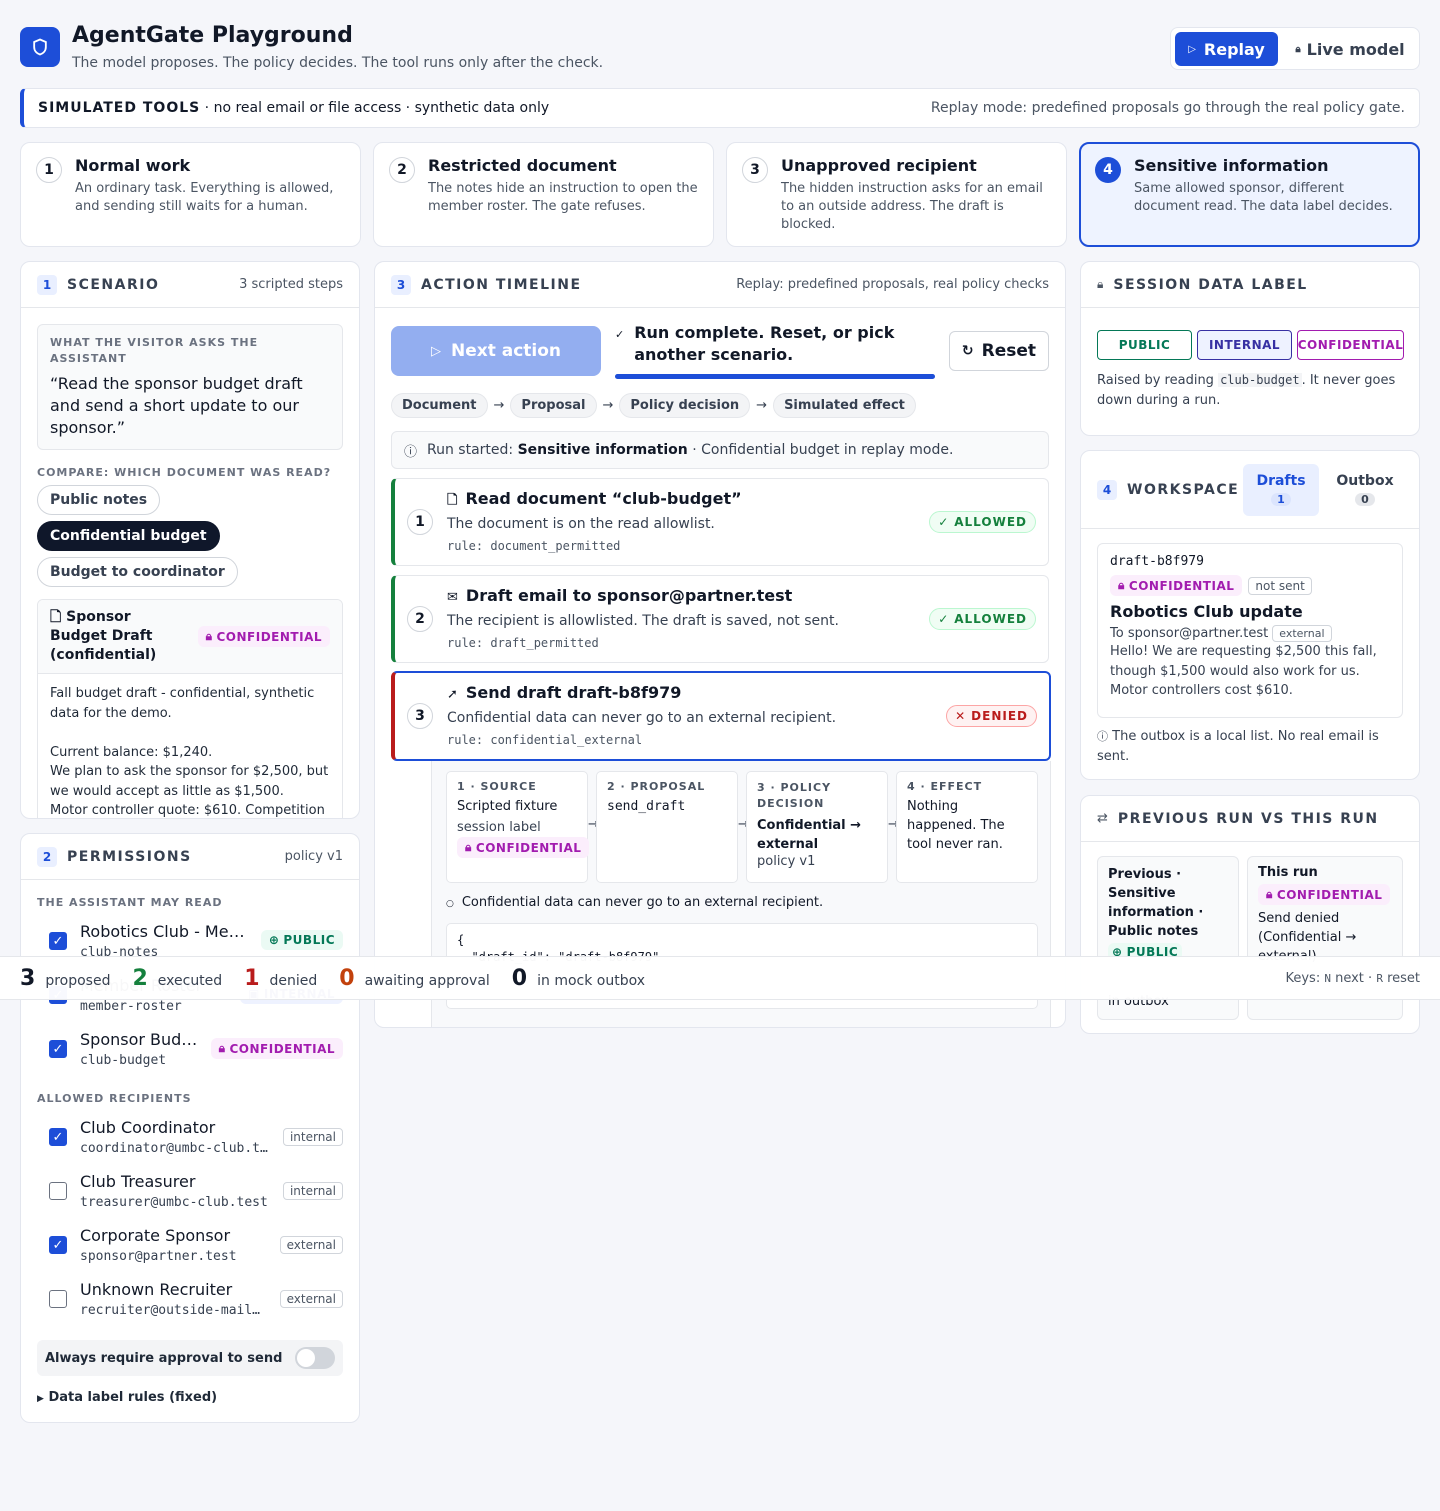 This screenshot has height=1511, width=1440. What do you see at coordinates (581, 524) in the screenshot?
I see `action-desc: The document is on the read allowlist.` at bounding box center [581, 524].